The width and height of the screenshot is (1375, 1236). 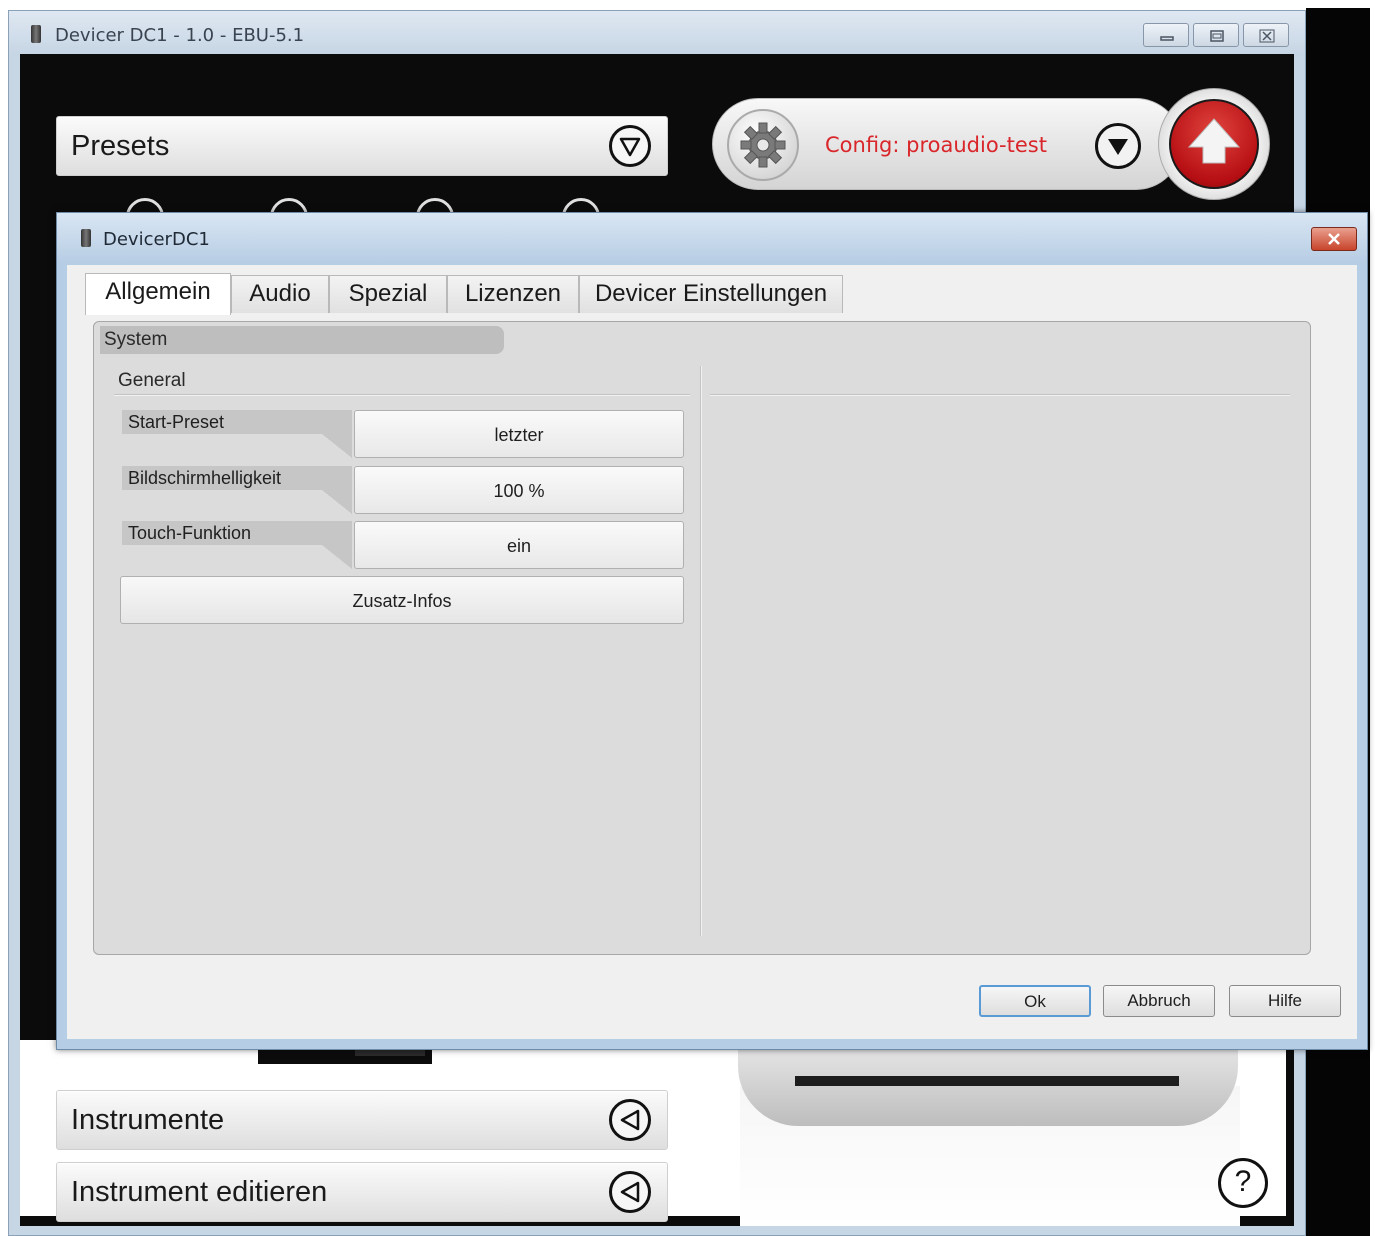 I want to click on edit-instrument-bar: Instrument editieren, so click(x=362, y=1192).